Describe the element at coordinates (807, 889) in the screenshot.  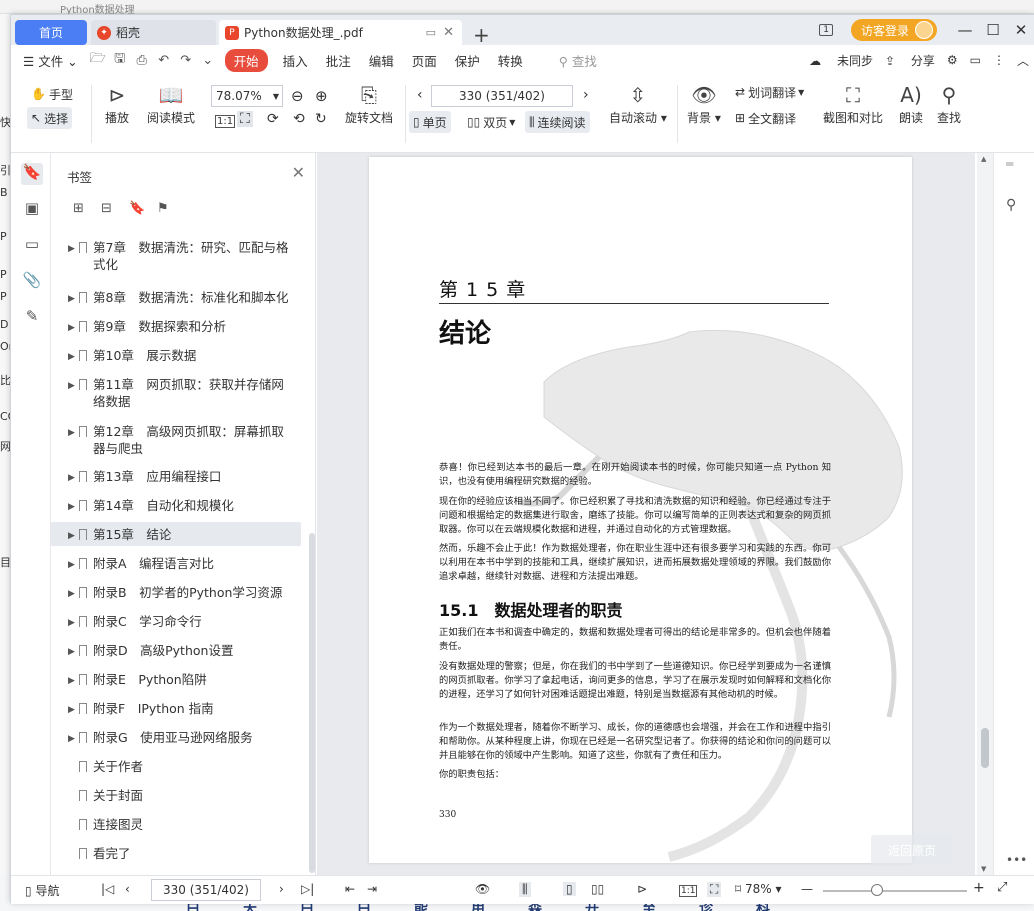
I see `zoom-out-icon: —` at that location.